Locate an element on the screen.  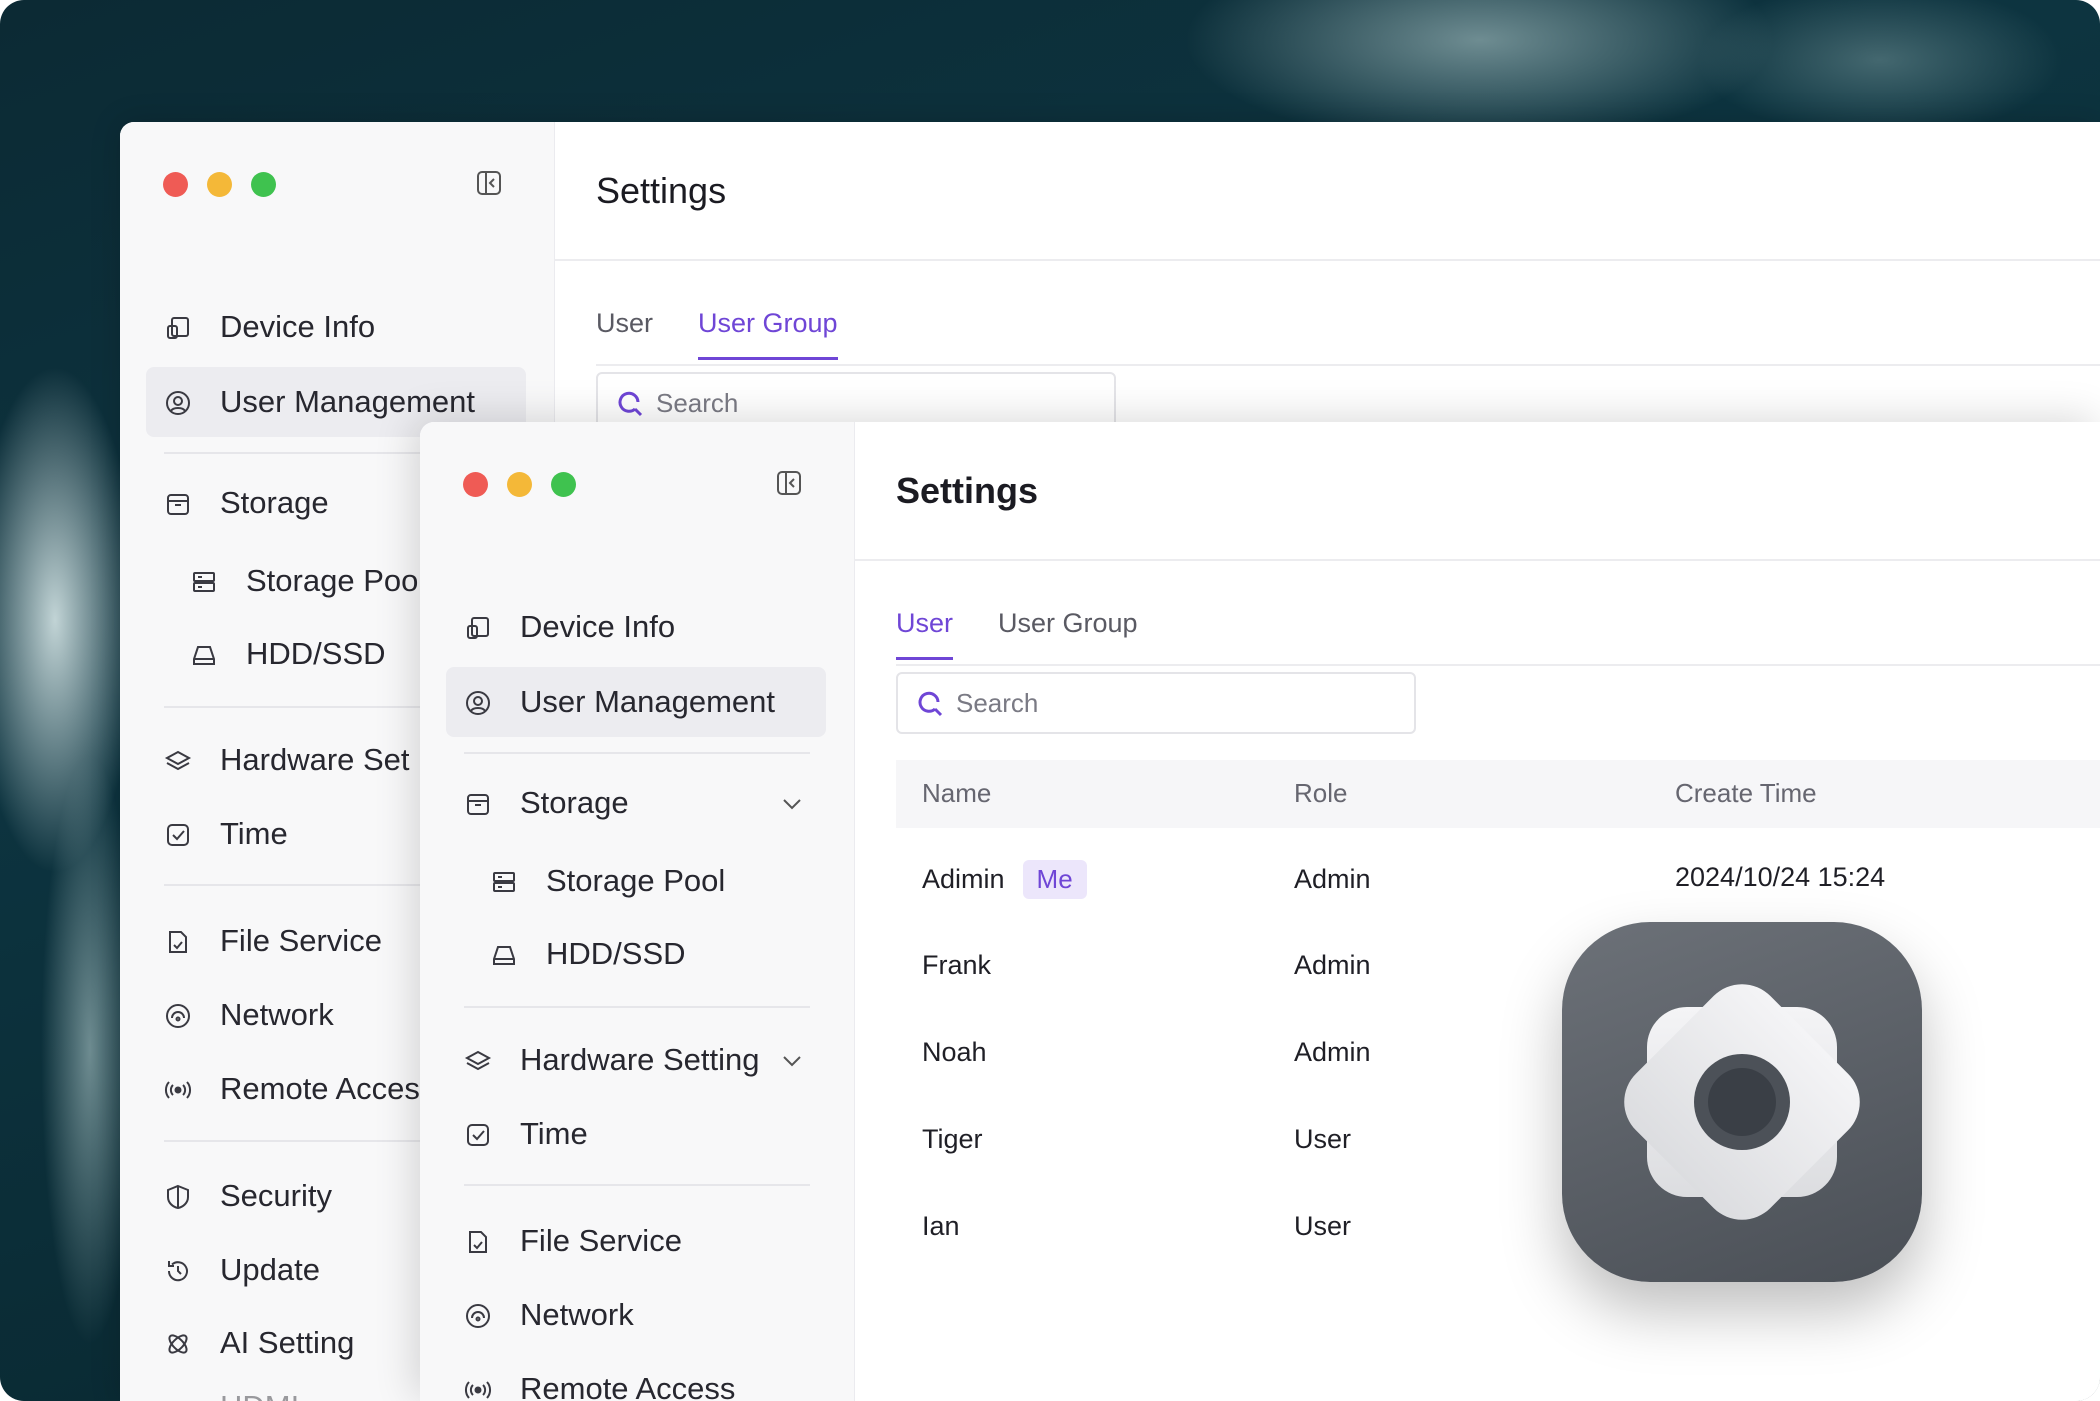
column-header-create-time: Create Time is located at coordinates (1746, 793).